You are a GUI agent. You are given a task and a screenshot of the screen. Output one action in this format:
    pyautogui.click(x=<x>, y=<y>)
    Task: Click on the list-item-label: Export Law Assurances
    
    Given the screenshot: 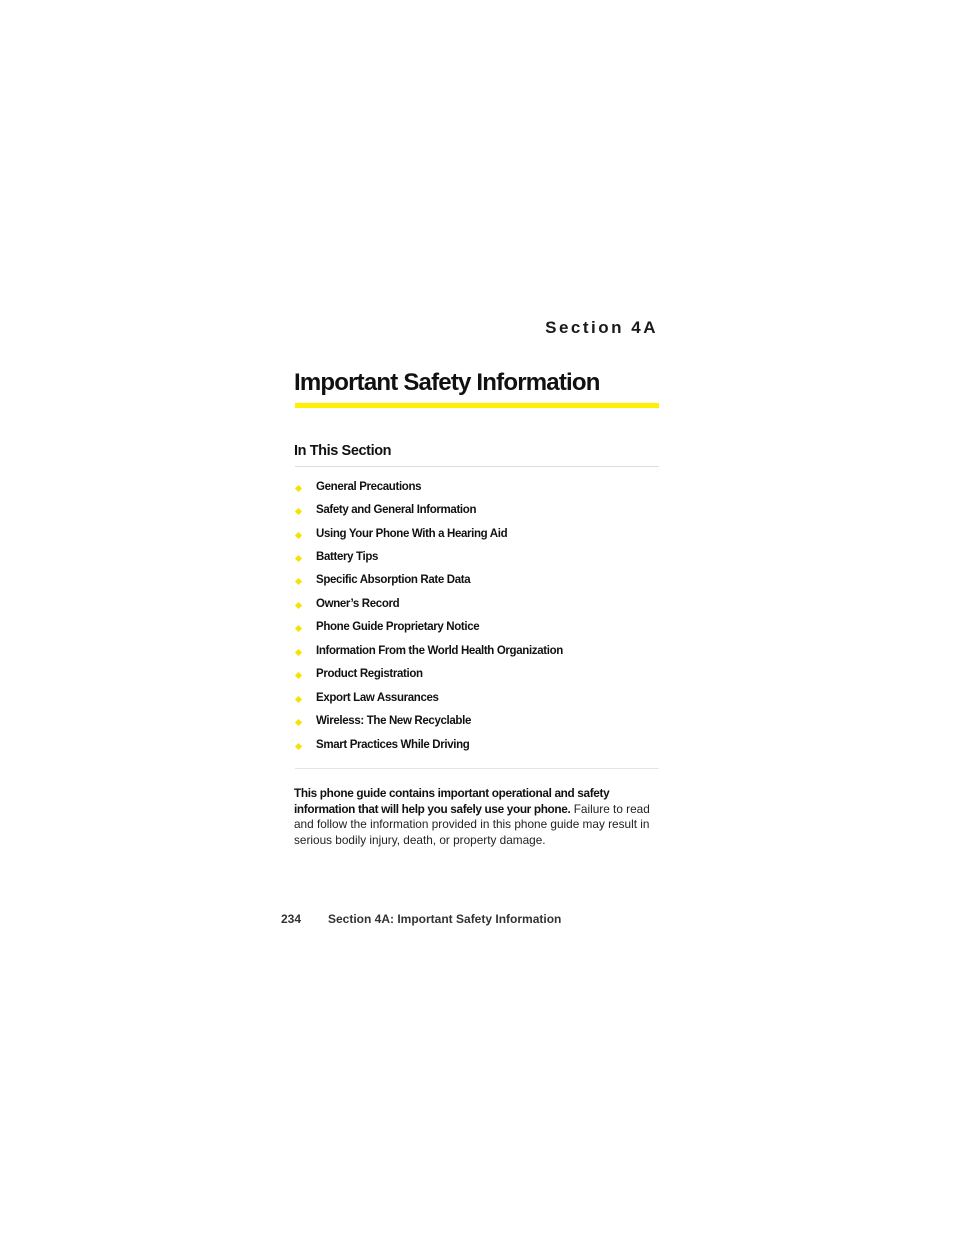 What is the action you would take?
    pyautogui.click(x=377, y=698)
    